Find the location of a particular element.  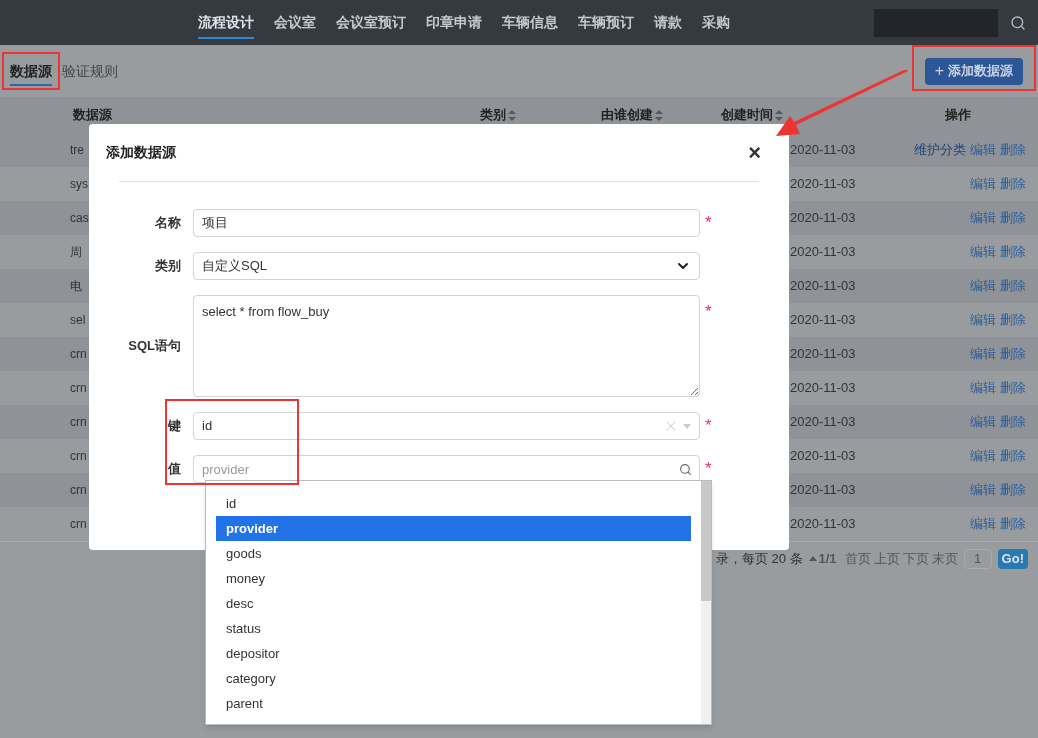

page-link: 上页 is located at coordinates (886, 558).